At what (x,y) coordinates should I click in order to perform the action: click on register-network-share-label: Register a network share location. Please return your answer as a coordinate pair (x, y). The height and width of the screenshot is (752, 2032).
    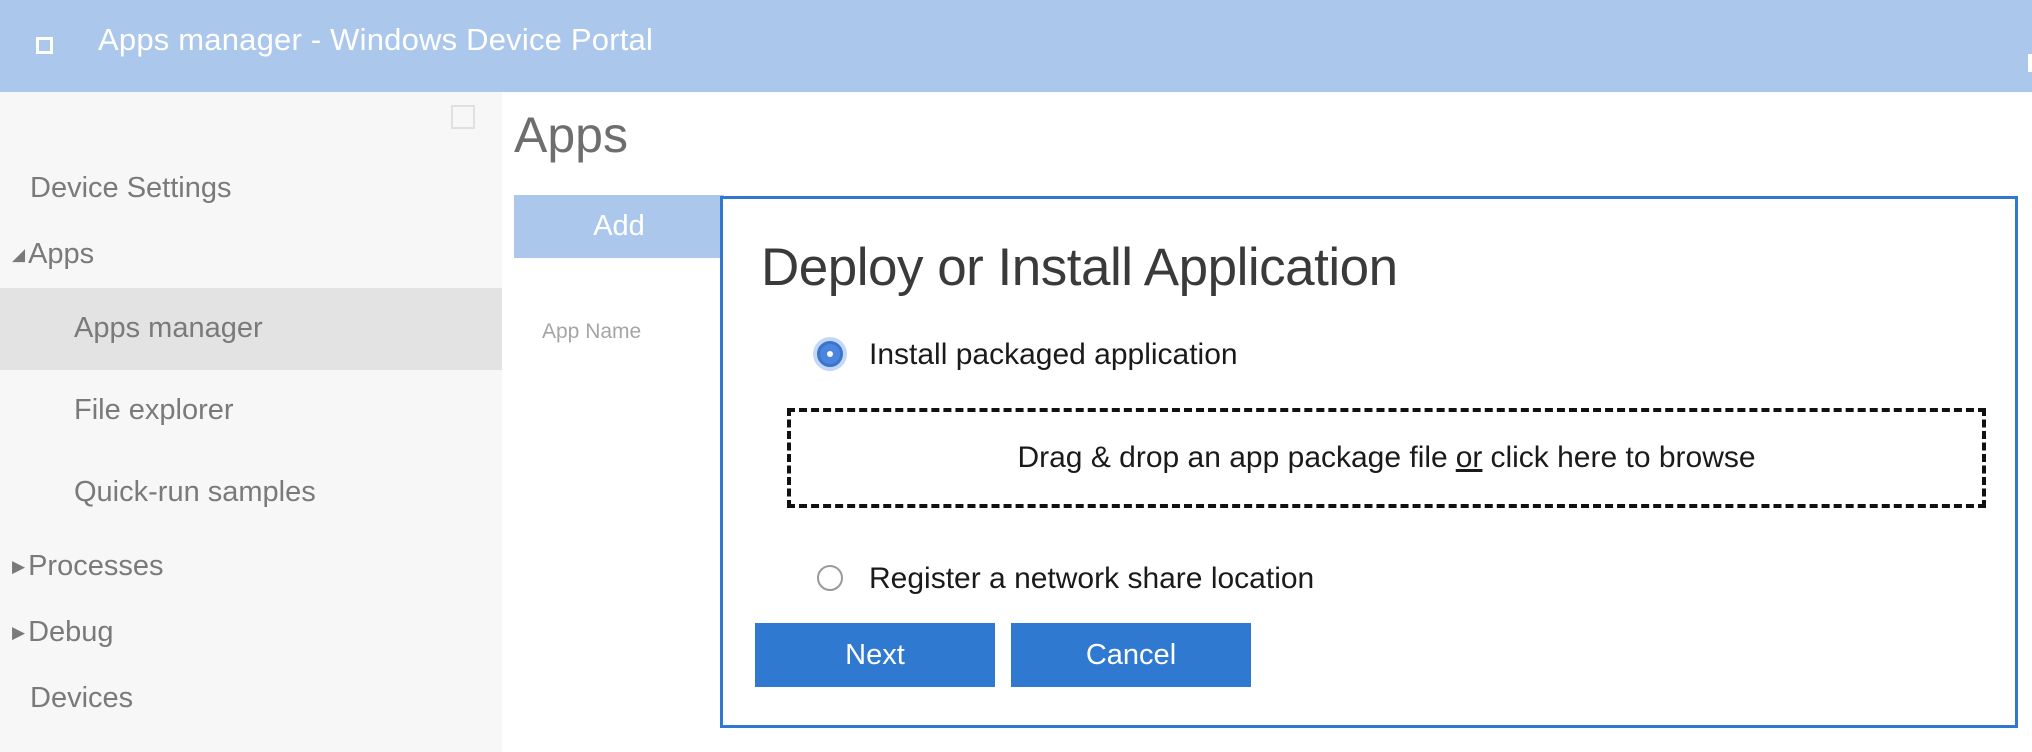
    Looking at the image, I should click on (1091, 579).